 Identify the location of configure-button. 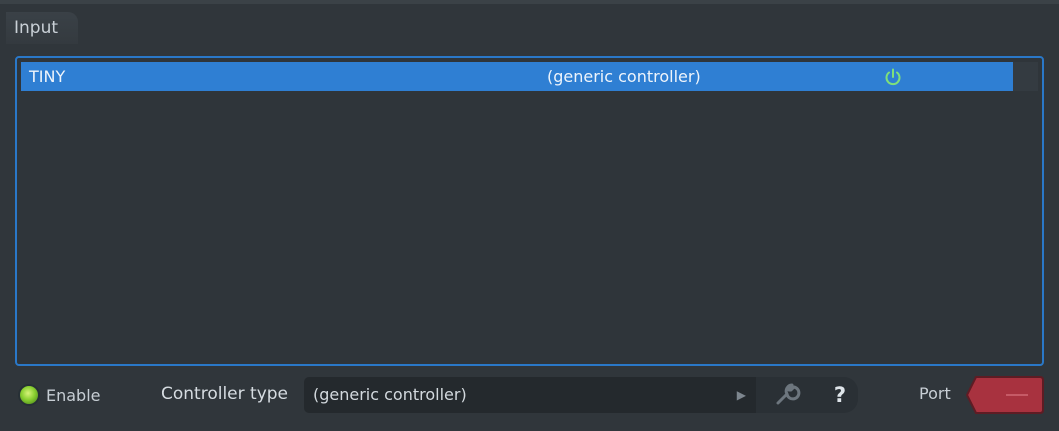
(789, 395).